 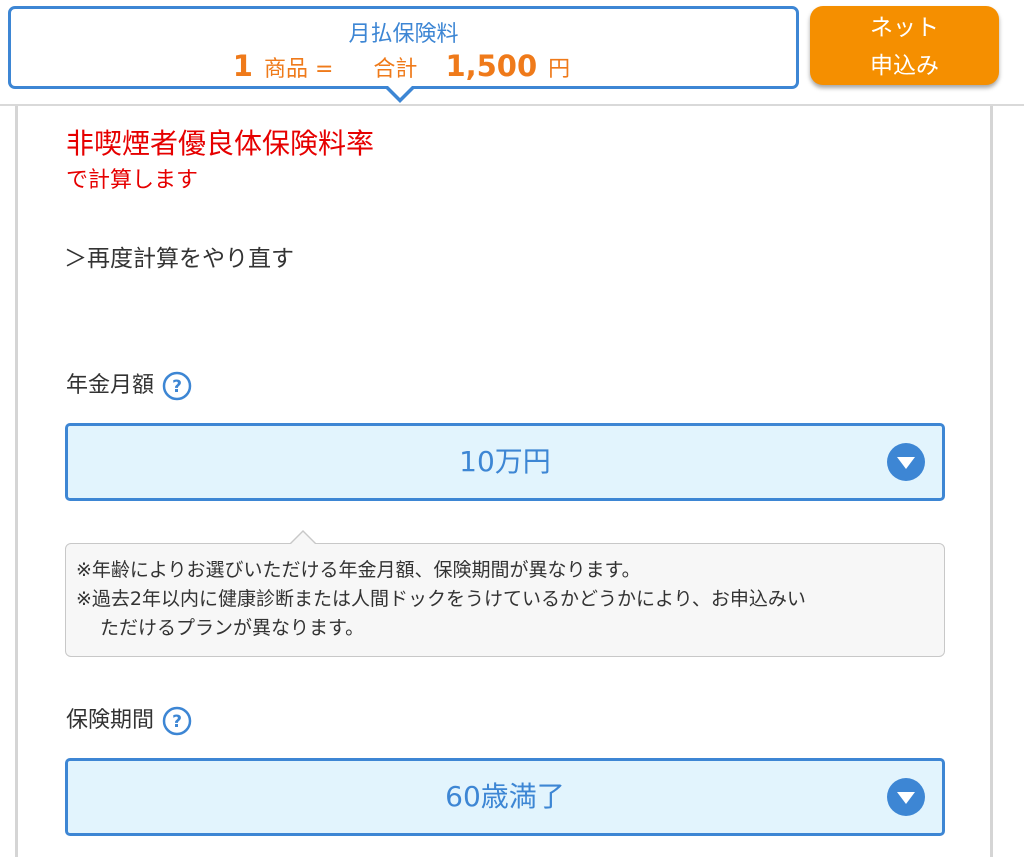 What do you see at coordinates (220, 143) in the screenshot?
I see `rate-notice-title: 非喫煙者優良体保険料率` at bounding box center [220, 143].